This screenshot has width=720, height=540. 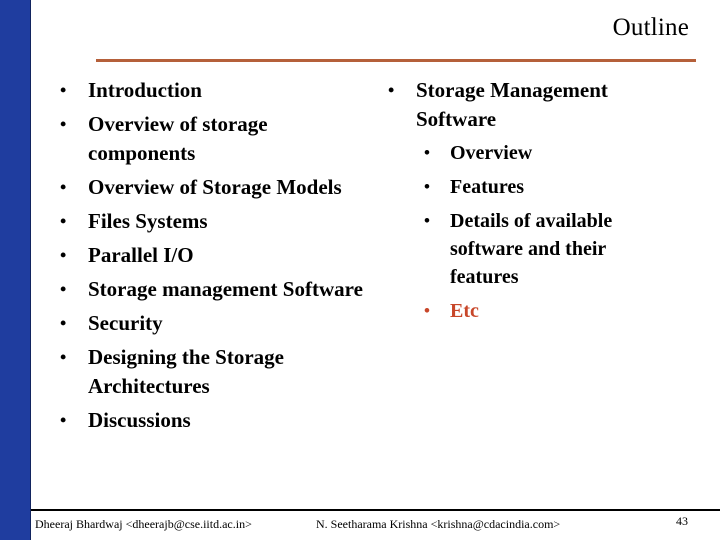 I want to click on outline-item-text: Security, so click(x=125, y=323).